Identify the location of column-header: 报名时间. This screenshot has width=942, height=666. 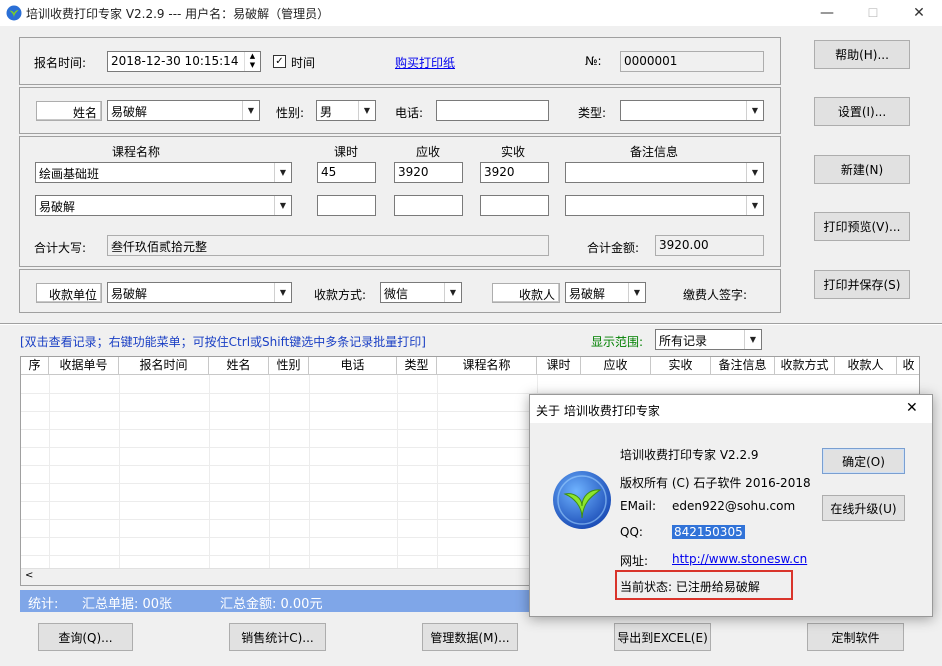
(164, 365).